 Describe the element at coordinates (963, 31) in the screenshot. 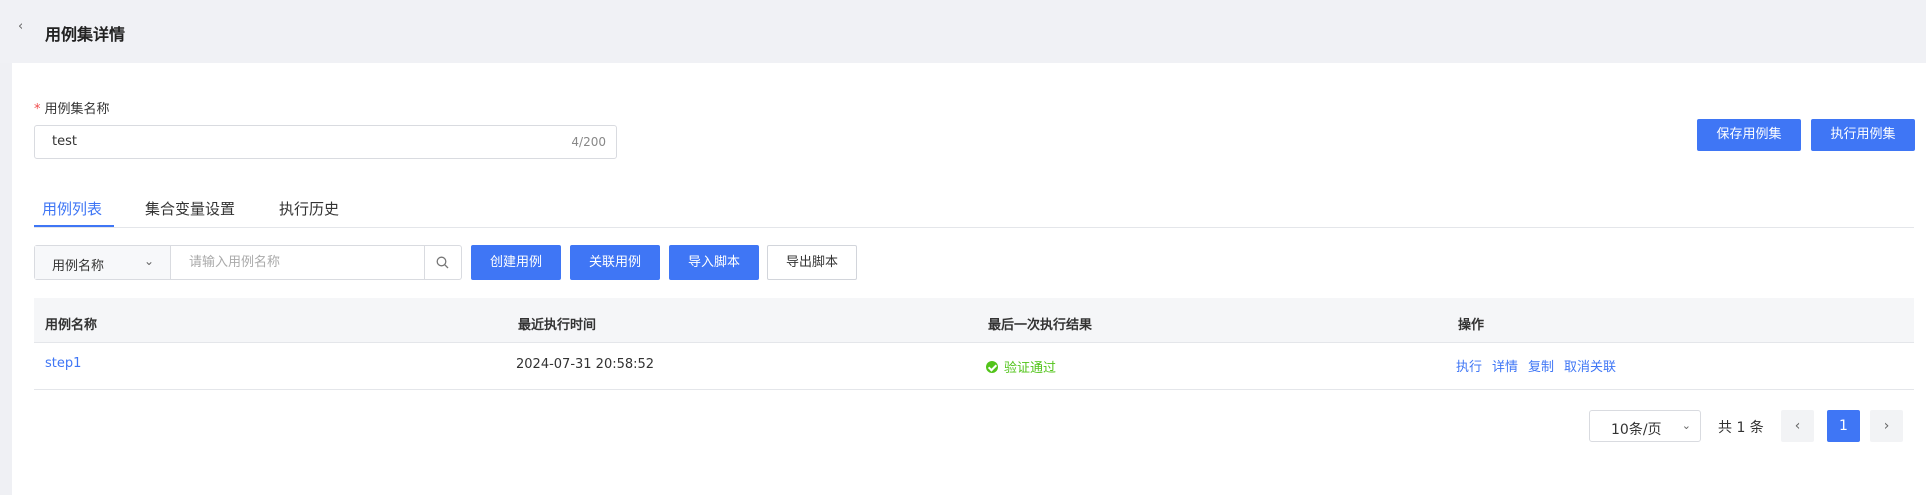

I see `page-header: ‹ 用例集详情` at that location.